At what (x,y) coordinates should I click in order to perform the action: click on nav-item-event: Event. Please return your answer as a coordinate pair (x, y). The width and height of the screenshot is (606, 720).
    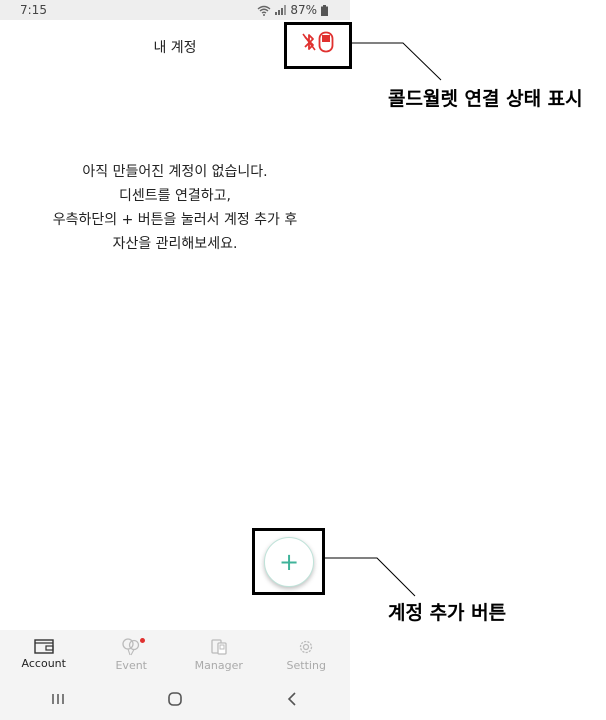
    Looking at the image, I should click on (132, 654).